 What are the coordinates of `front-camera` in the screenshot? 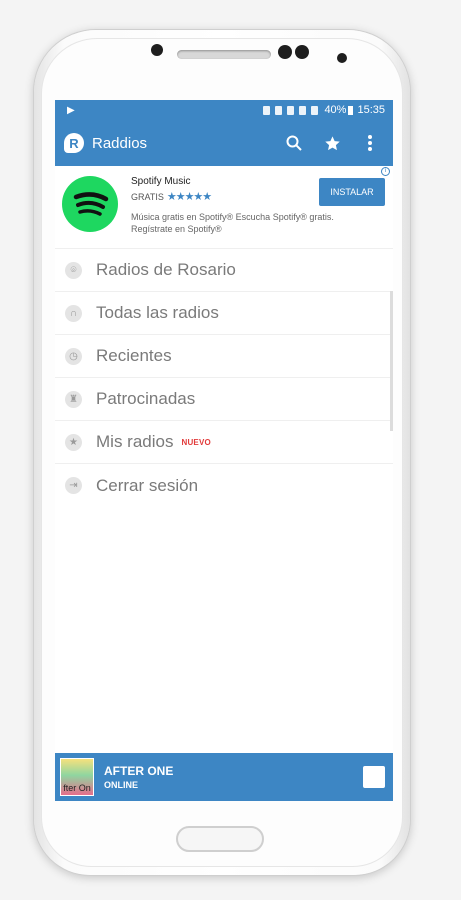 It's located at (342, 58).